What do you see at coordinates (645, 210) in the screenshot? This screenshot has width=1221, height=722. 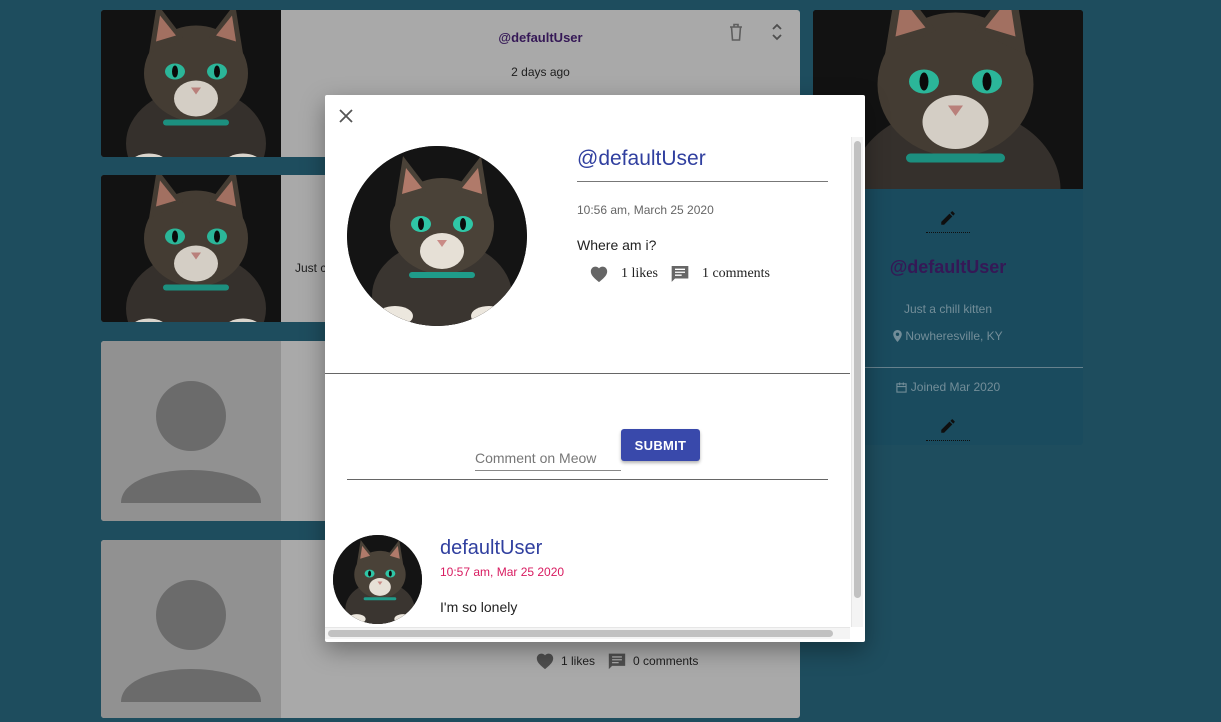 I see `post-timestamp: 10:56 am, March 25 2020` at bounding box center [645, 210].